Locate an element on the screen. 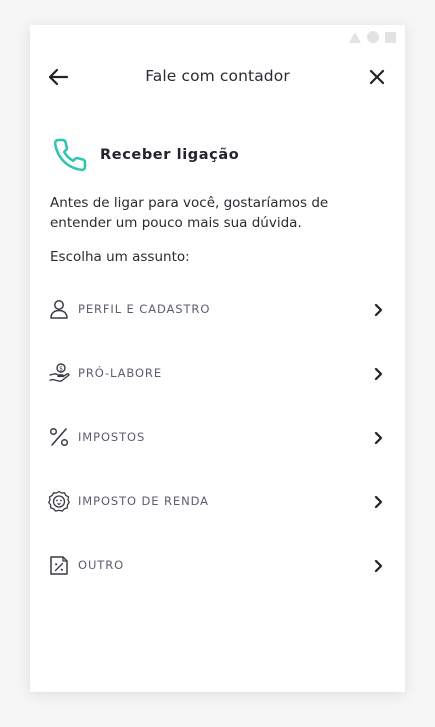  signal-icon is located at coordinates (355, 37).